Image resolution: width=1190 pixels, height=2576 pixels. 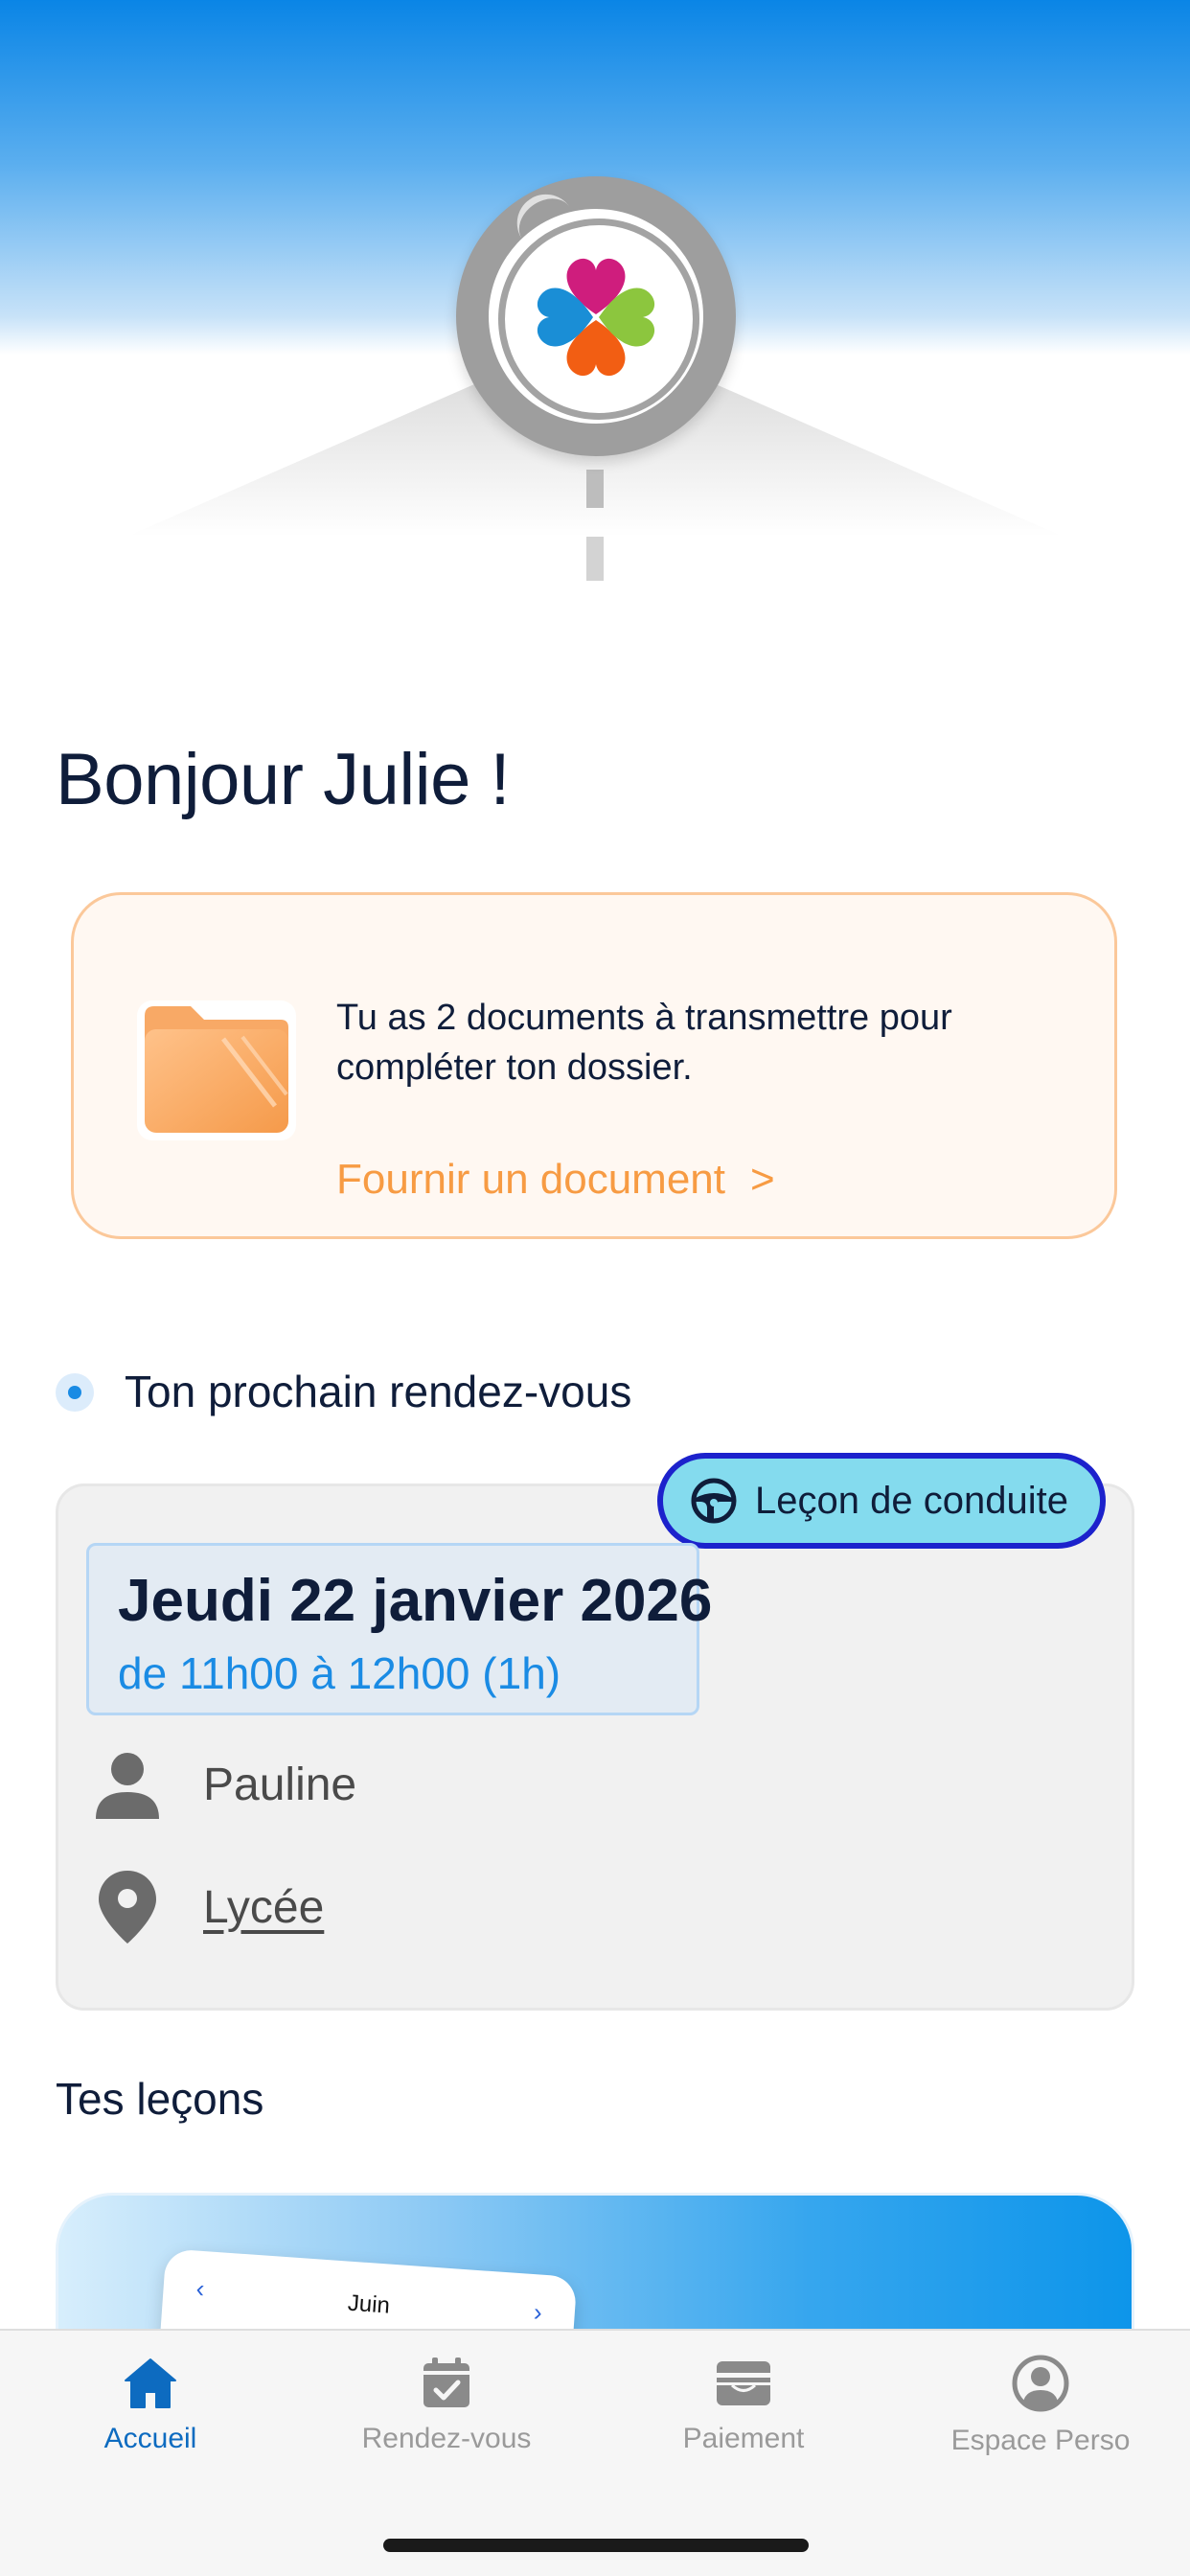 I want to click on provide-document-label: Fournir un document, so click(x=530, y=1179).